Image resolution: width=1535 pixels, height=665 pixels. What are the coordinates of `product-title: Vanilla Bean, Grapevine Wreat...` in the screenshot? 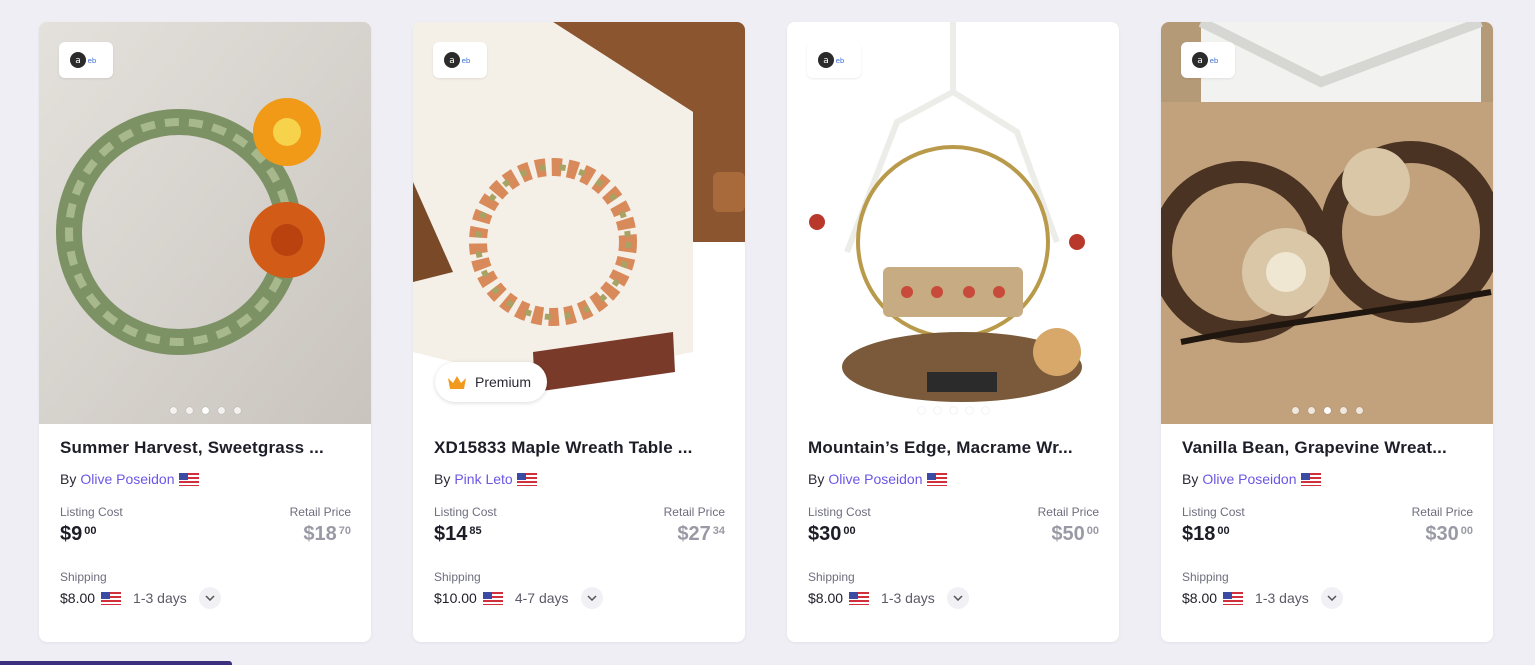 It's located at (1327, 448).